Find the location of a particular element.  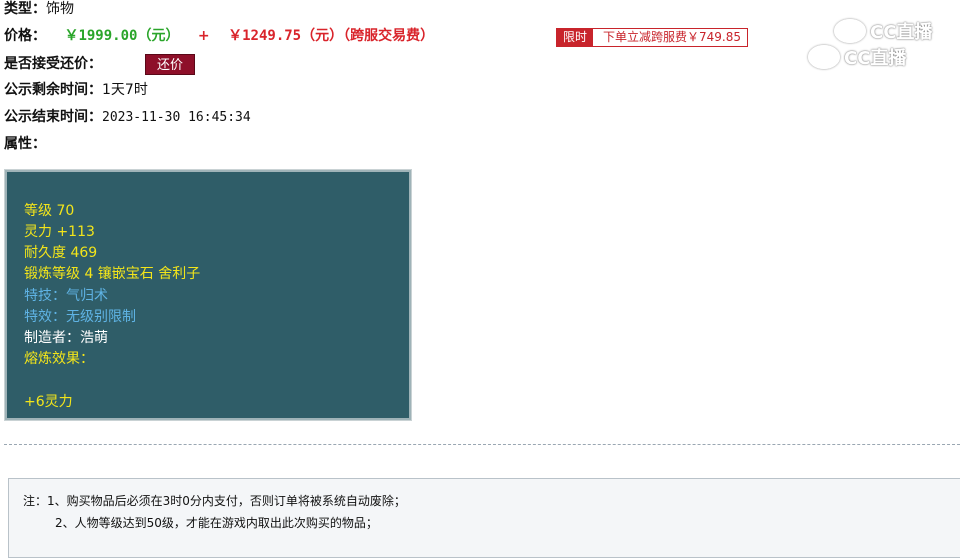

limited-offer-badge: 限时 下单立减跨服费￥749.85 is located at coordinates (652, 37).